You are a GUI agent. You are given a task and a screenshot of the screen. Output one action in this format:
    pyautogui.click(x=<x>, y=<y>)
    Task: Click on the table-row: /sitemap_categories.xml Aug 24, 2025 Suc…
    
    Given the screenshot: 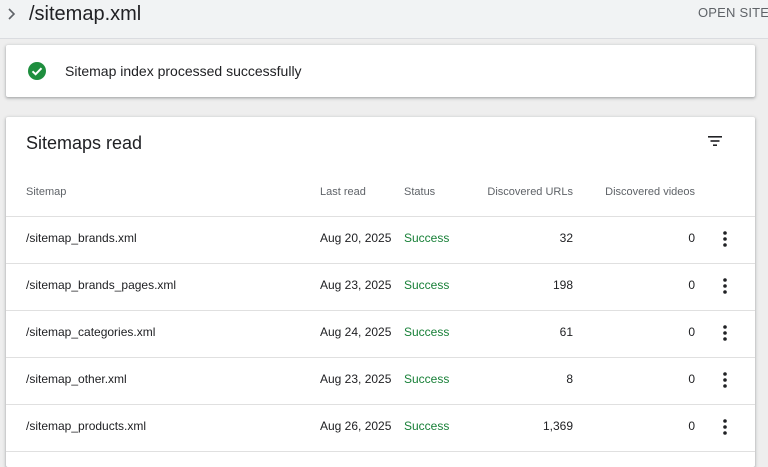 What is the action you would take?
    pyautogui.click(x=380, y=334)
    